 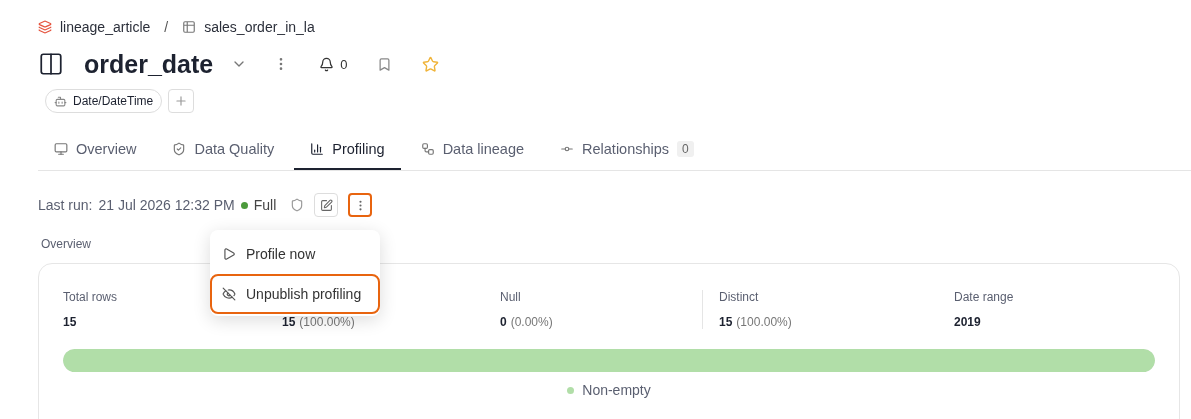 I want to click on menu-item: Unpublish profiling, so click(x=295, y=294).